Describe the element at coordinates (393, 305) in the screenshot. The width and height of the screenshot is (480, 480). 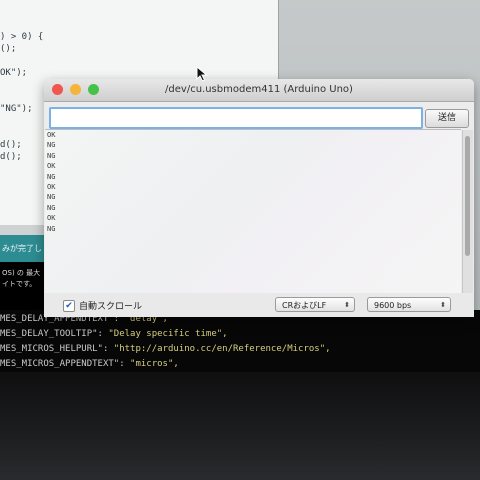
I see `baud-rate-value: 9600 bps` at that location.